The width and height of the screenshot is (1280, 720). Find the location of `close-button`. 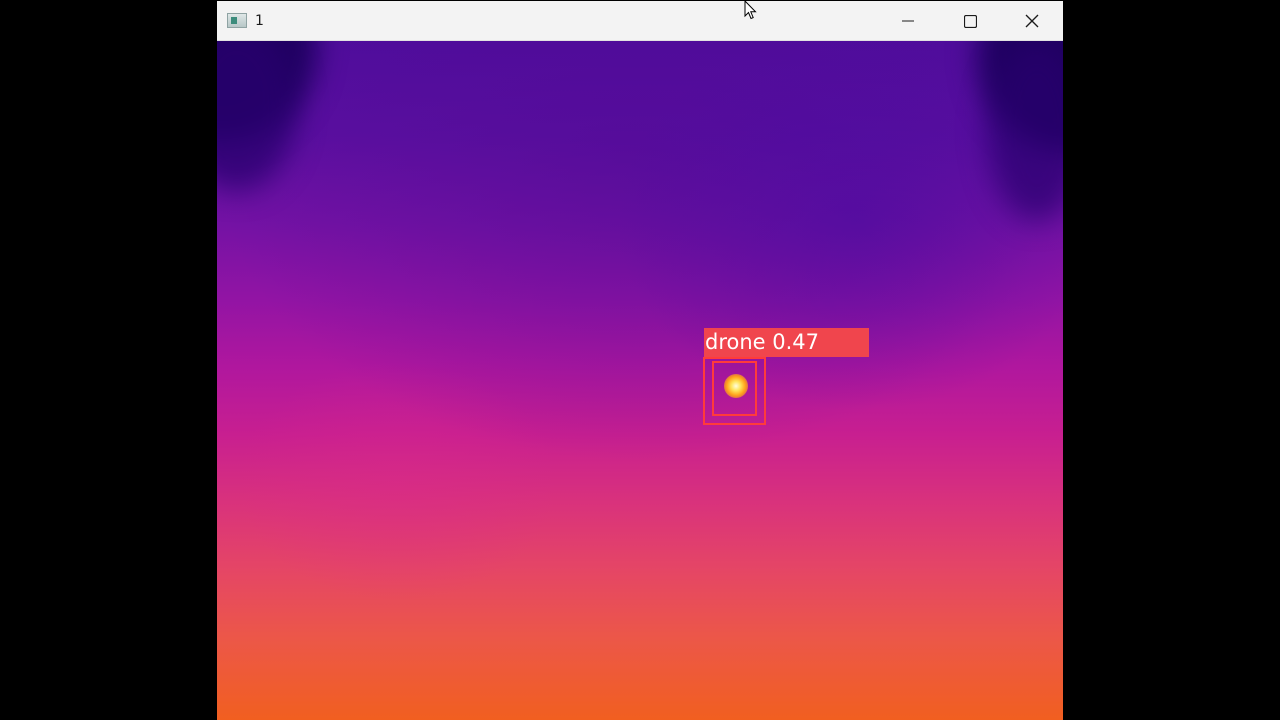

close-button is located at coordinates (1032, 21).